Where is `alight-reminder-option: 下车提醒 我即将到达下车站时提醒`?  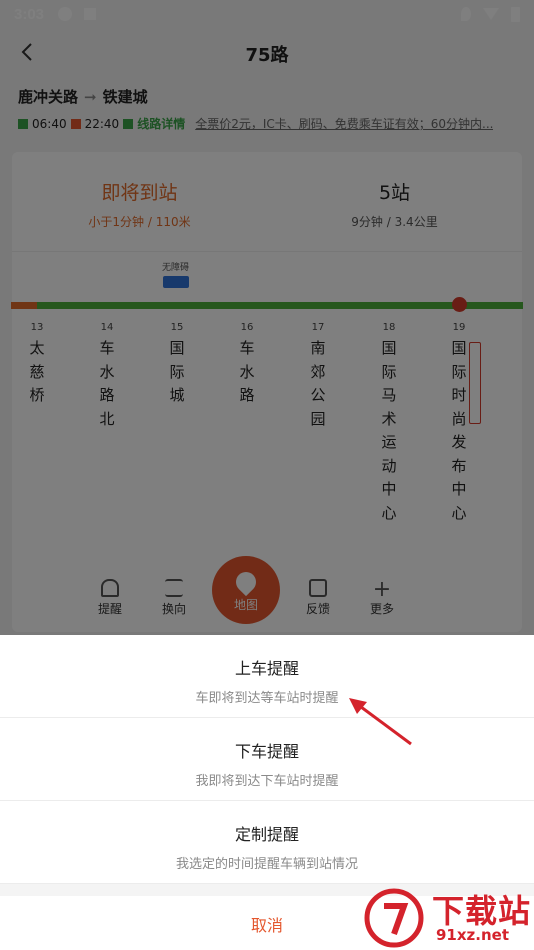
alight-reminder-option: 下车提醒 我即将到达下车站时提醒 is located at coordinates (267, 759).